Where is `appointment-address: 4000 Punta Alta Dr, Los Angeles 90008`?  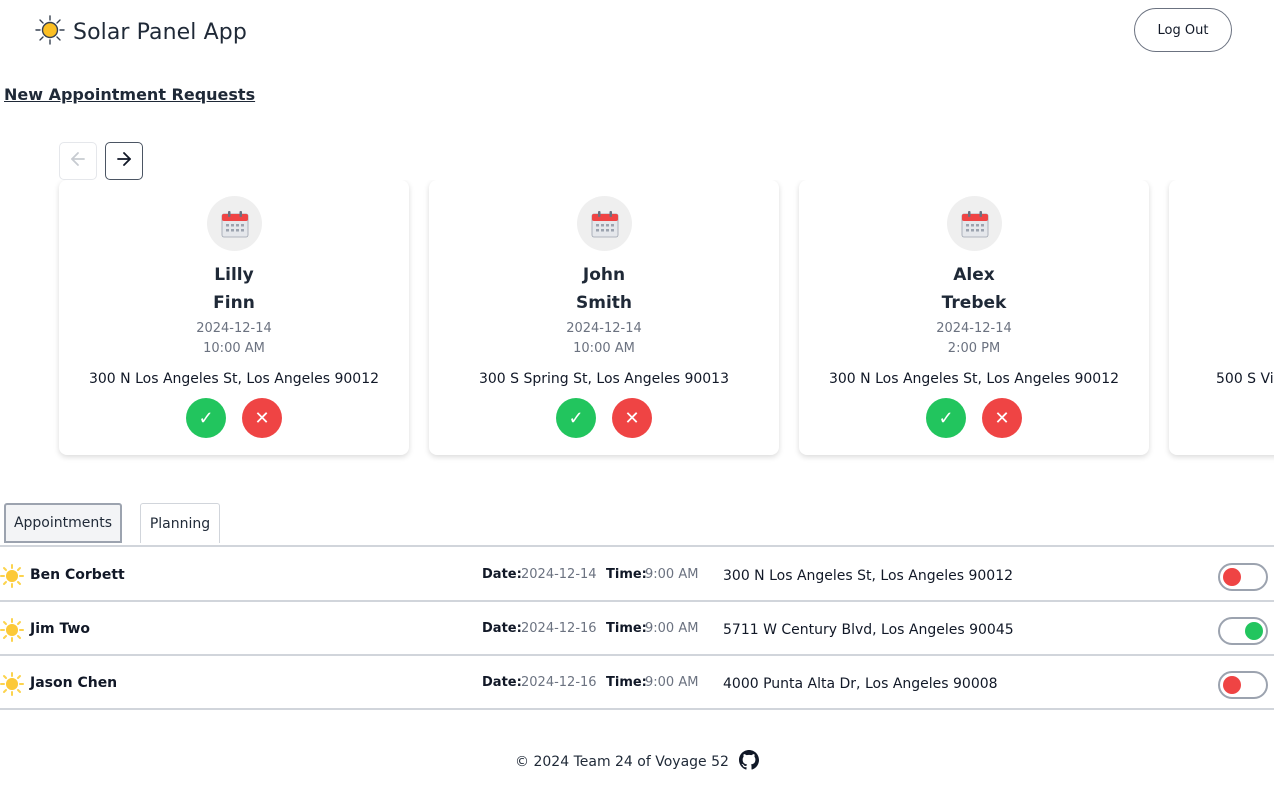
appointment-address: 4000 Punta Alta Dr, Los Angeles 90008 is located at coordinates (860, 684).